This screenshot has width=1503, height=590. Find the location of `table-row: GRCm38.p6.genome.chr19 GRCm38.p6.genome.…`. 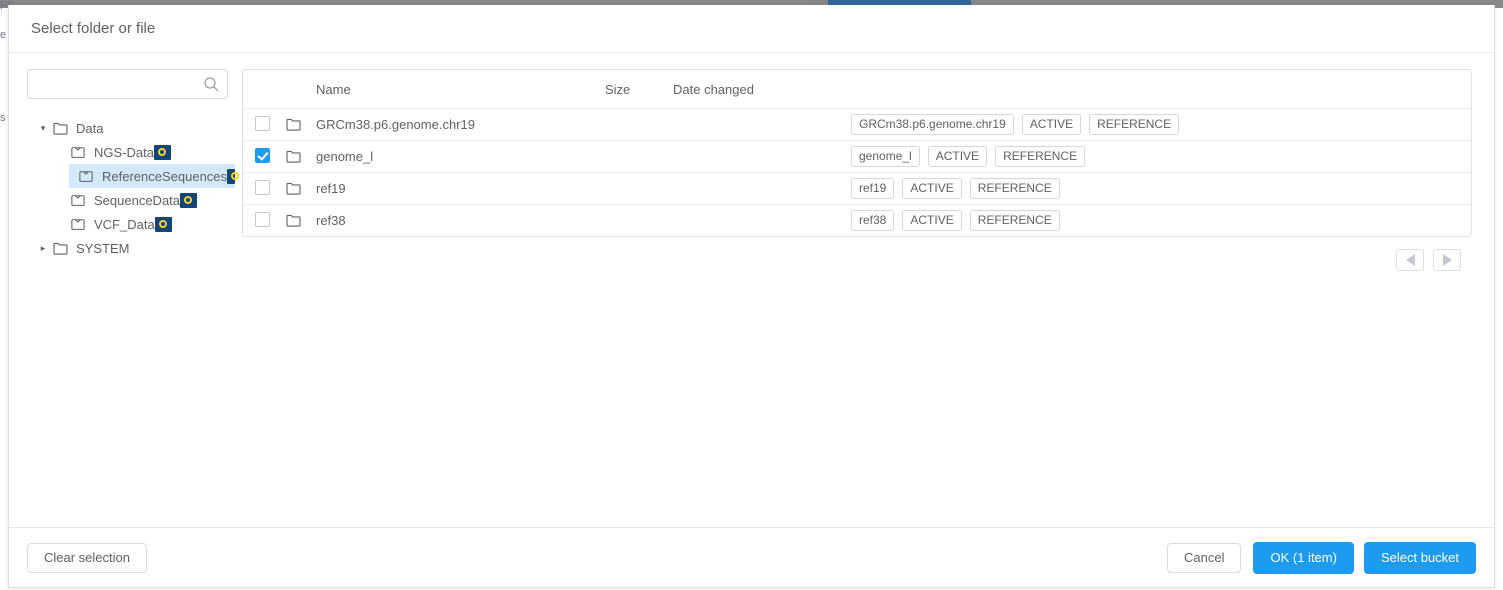

table-row: GRCm38.p6.genome.chr19 GRCm38.p6.genome.… is located at coordinates (857, 124).